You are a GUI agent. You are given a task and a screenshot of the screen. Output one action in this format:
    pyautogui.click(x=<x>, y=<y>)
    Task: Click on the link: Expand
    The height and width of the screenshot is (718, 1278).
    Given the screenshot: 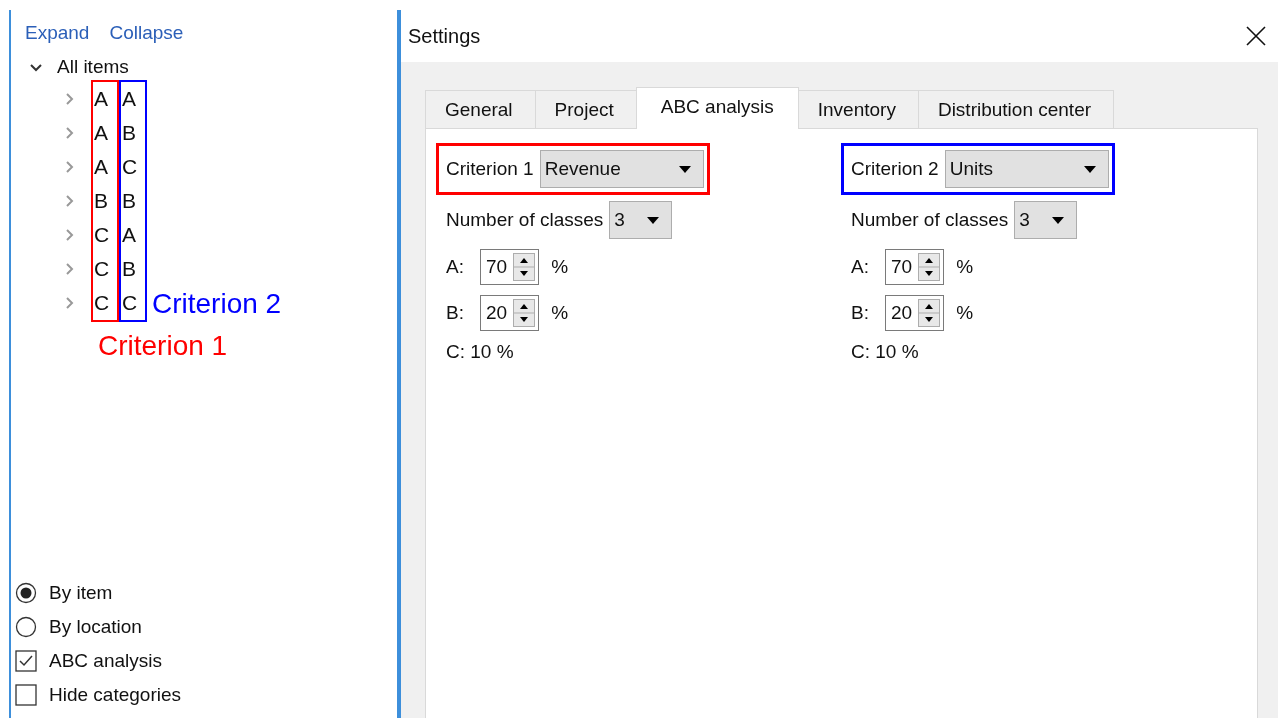 What is the action you would take?
    pyautogui.click(x=57, y=33)
    